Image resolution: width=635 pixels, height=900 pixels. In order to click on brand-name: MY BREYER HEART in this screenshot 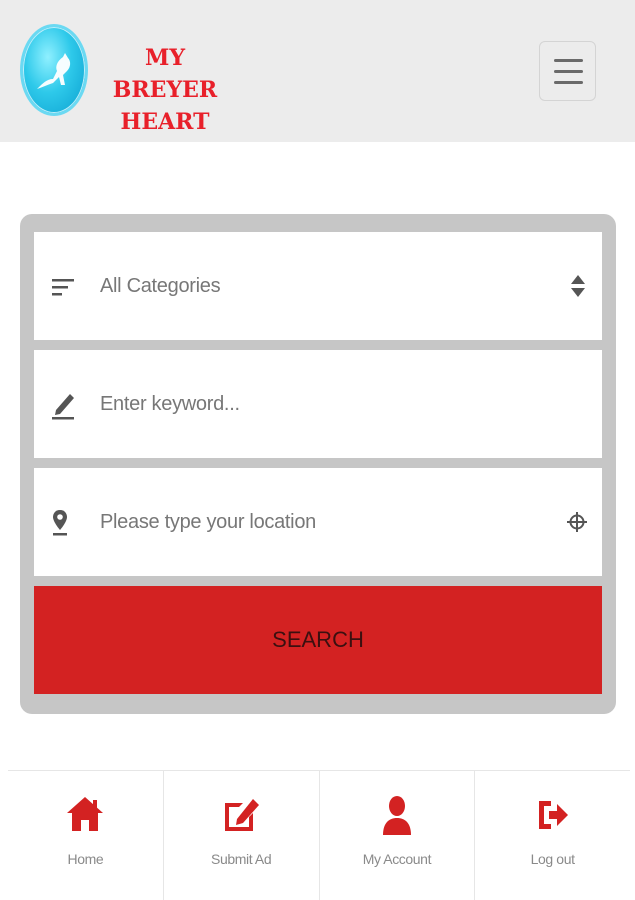, I will do `click(165, 90)`.